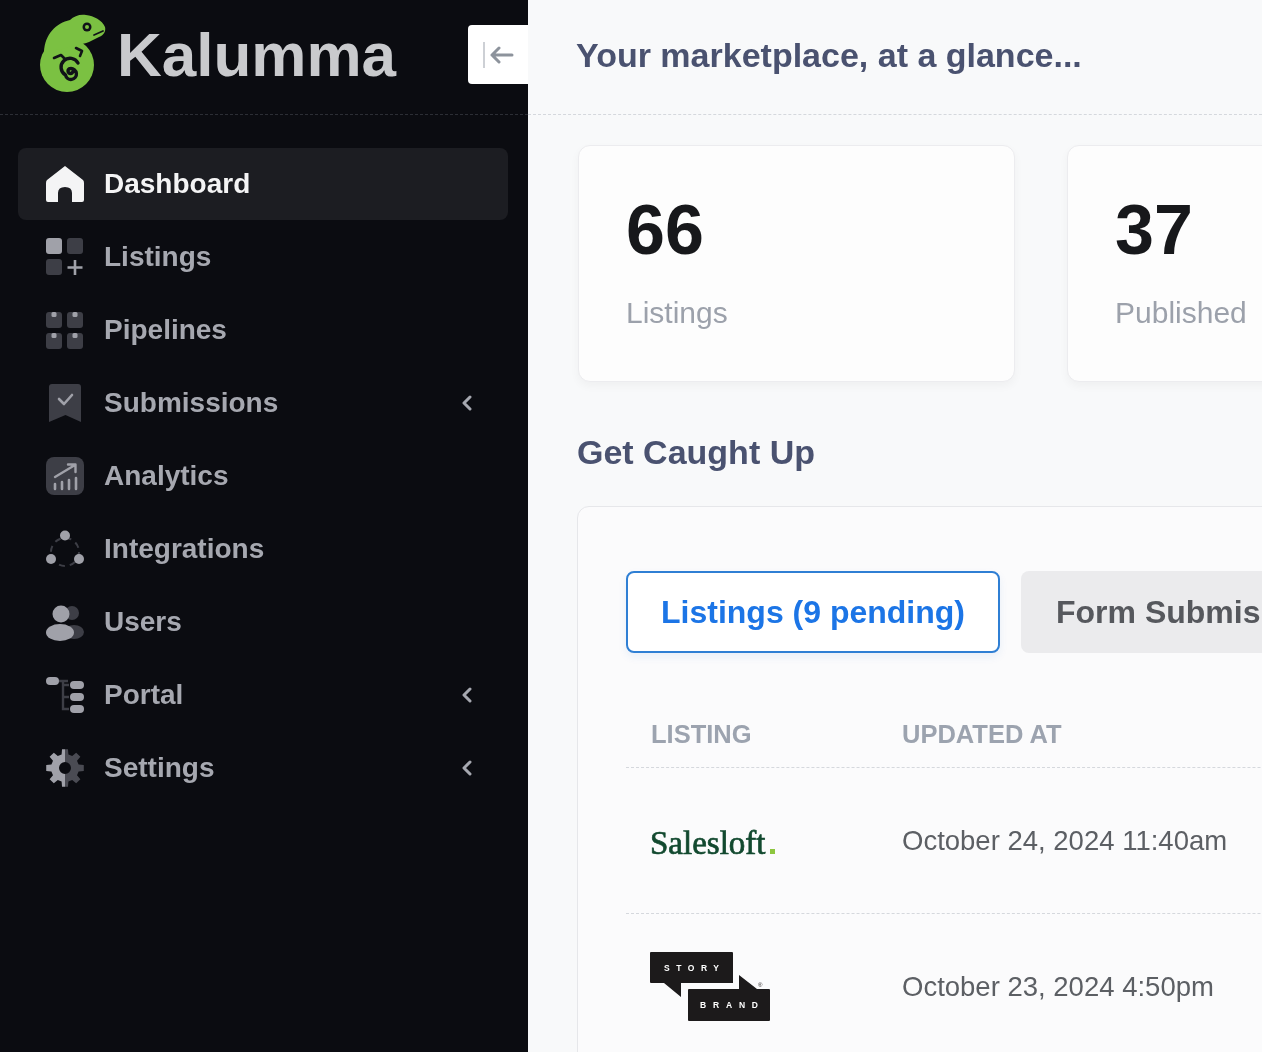 The width and height of the screenshot is (1262, 1052). What do you see at coordinates (263, 403) in the screenshot?
I see `nav-item: Submissions` at bounding box center [263, 403].